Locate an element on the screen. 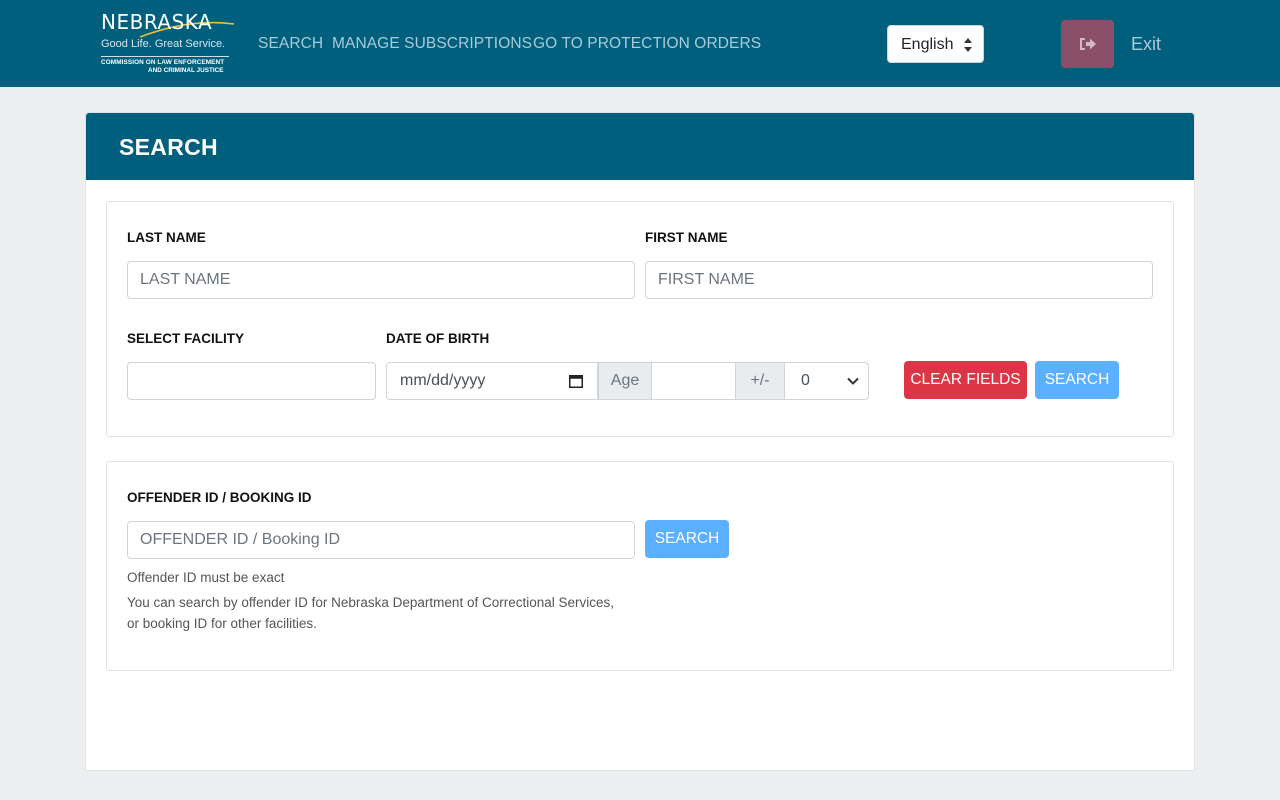  dob-label: DATE OF BIRTH is located at coordinates (438, 338).